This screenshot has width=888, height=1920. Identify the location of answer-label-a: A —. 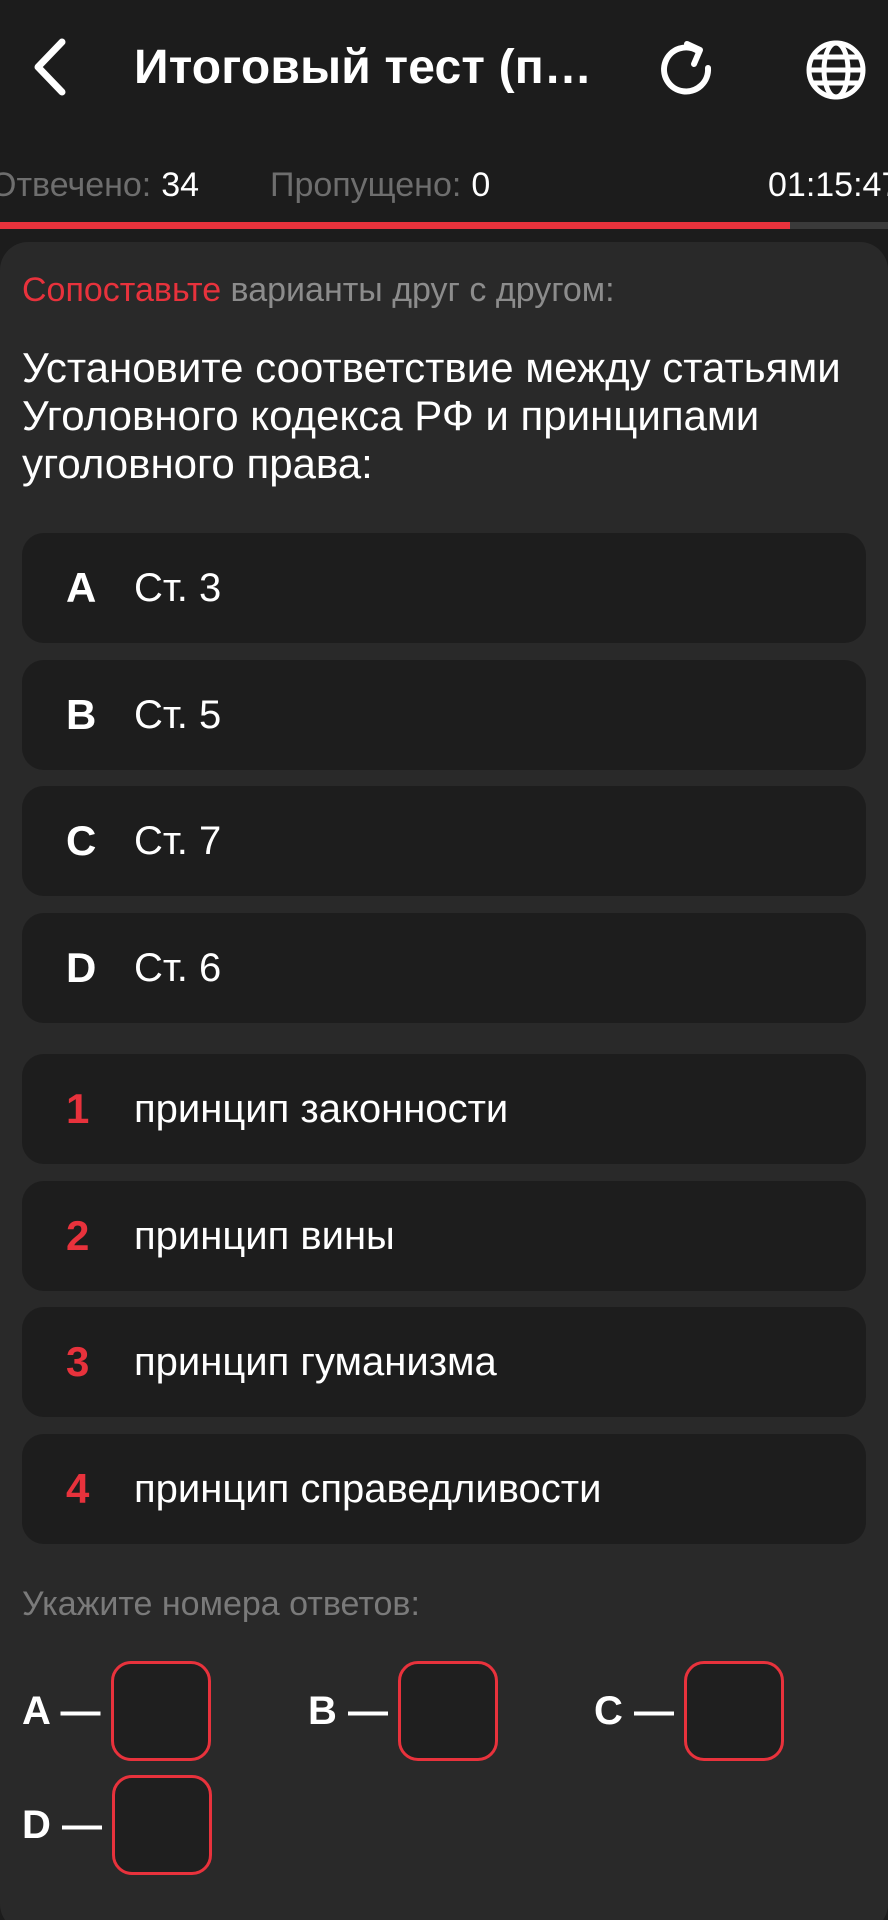
(61, 1710).